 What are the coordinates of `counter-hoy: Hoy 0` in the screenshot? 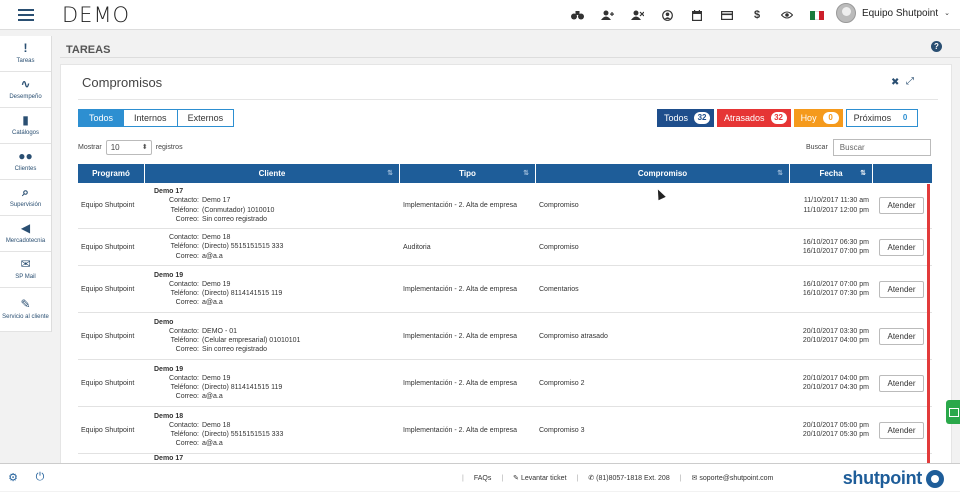 It's located at (818, 118).